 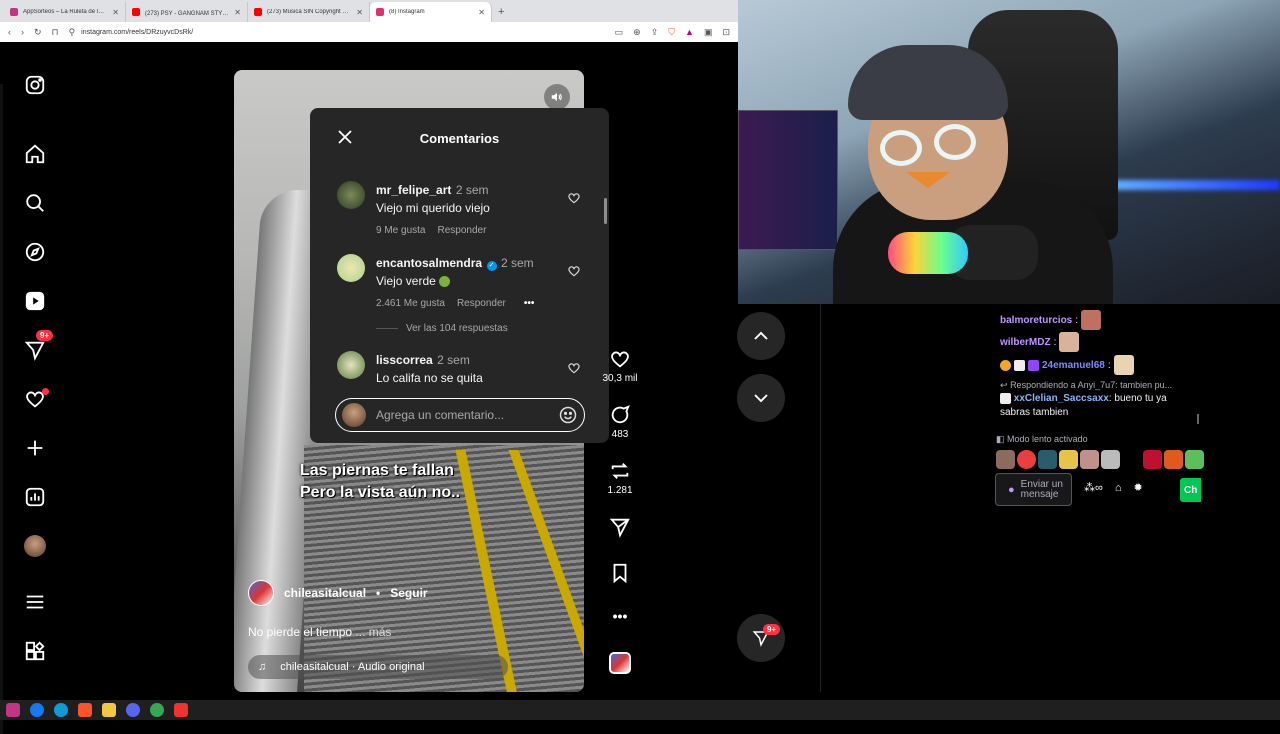 What do you see at coordinates (1061, 398) in the screenshot?
I see `chat-username: xxClelian_Saccsaxx` at bounding box center [1061, 398].